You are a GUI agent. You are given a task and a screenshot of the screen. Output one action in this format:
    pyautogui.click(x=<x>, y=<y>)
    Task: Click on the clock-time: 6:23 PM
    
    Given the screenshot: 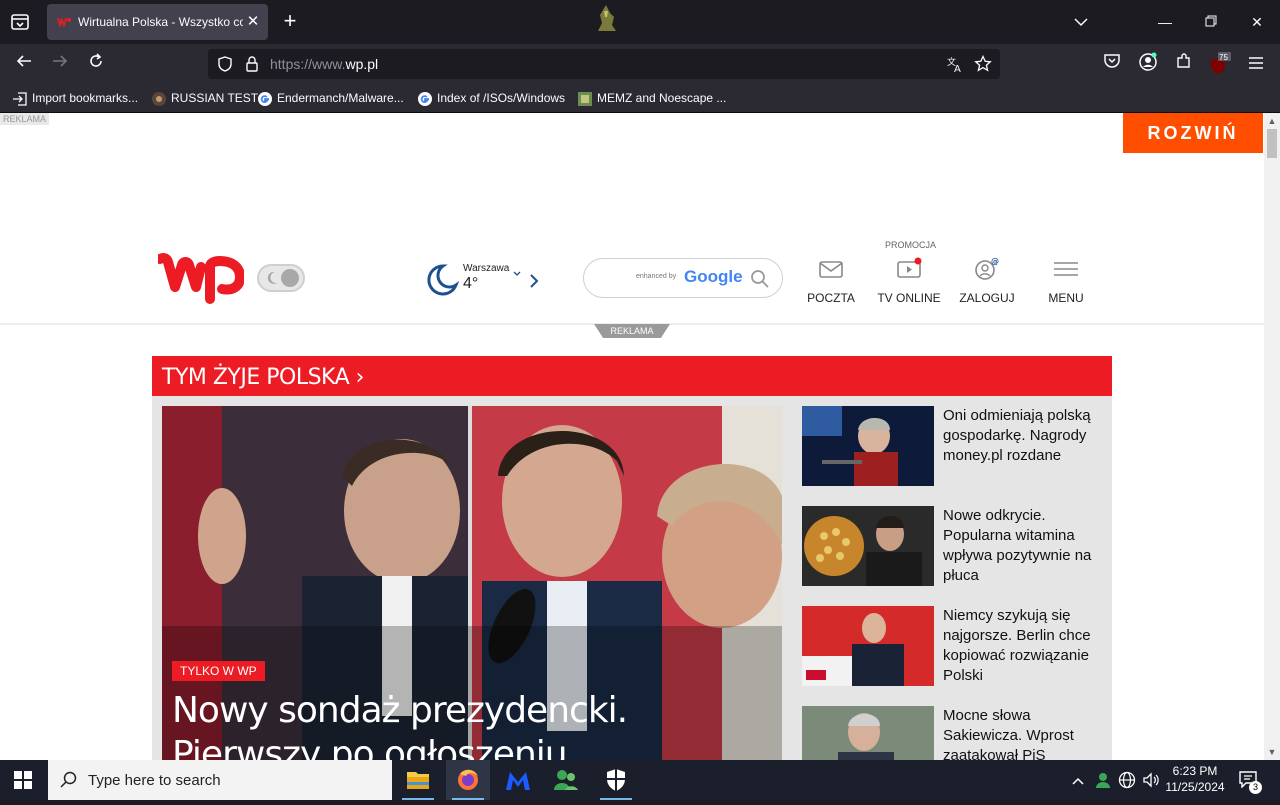 What is the action you would take?
    pyautogui.click(x=1195, y=771)
    